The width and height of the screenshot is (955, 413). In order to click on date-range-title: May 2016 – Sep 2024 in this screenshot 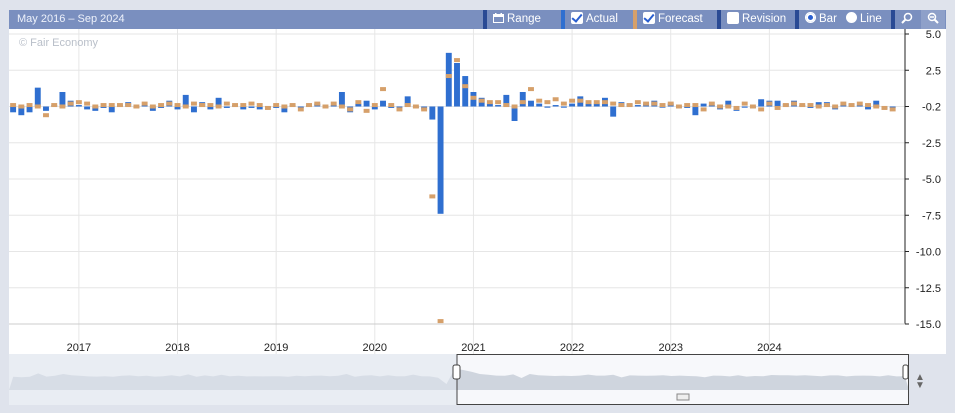, I will do `click(71, 19)`.